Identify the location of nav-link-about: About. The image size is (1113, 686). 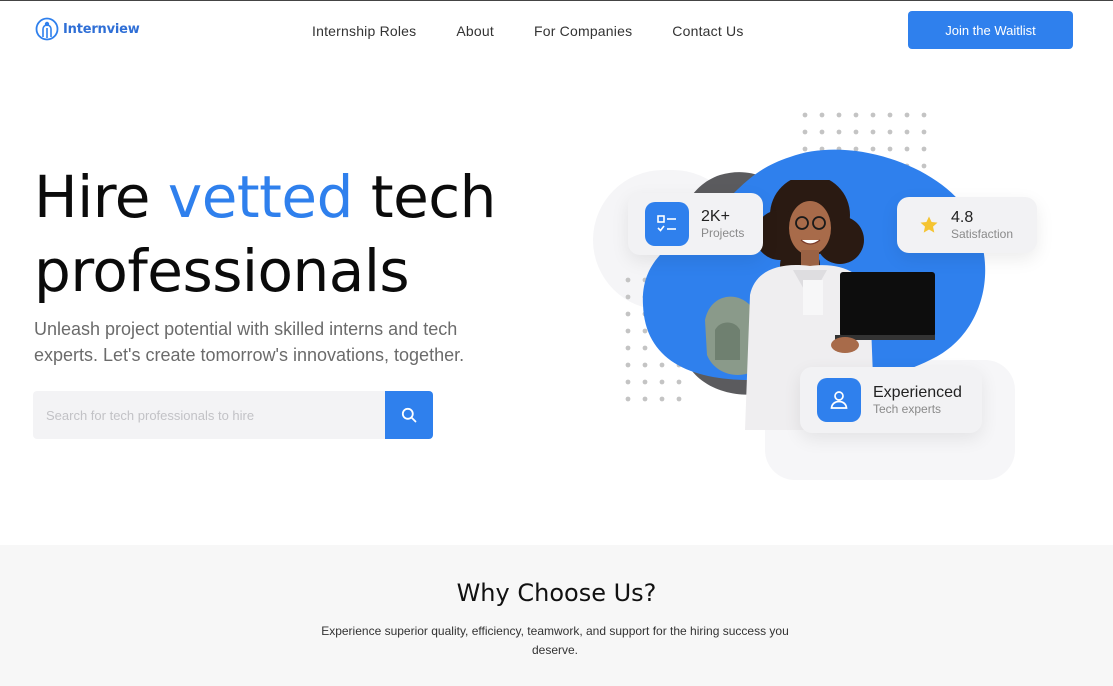
(475, 31).